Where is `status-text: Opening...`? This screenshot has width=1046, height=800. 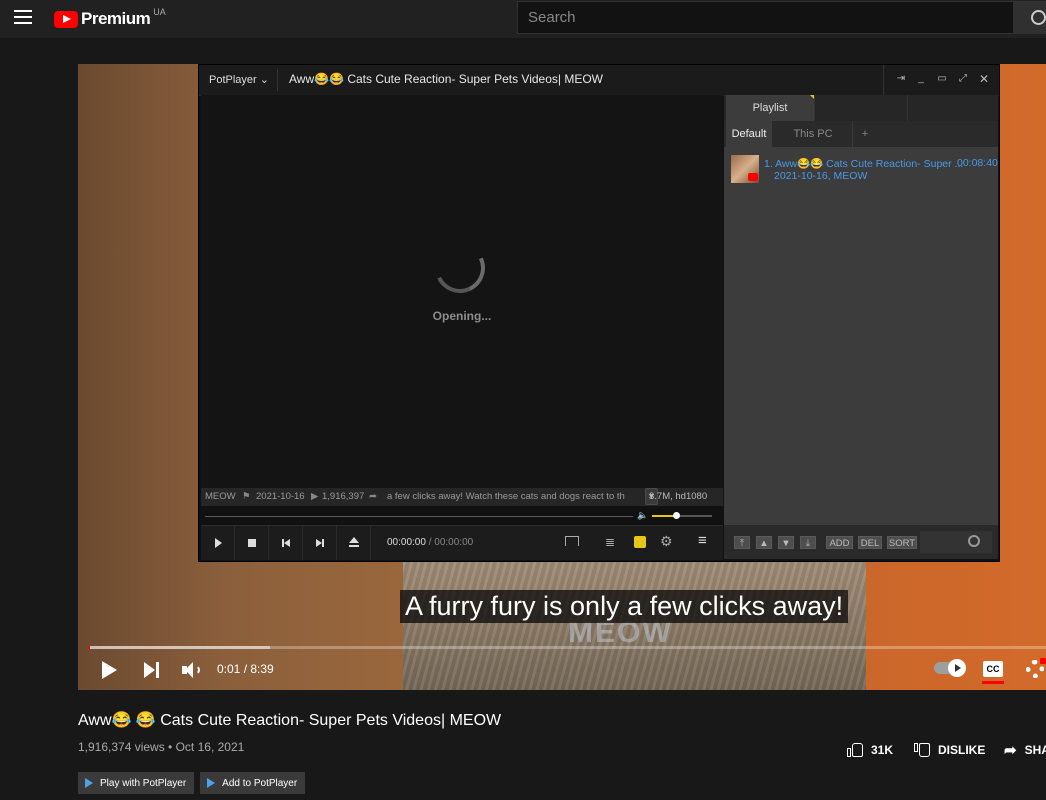 status-text: Opening... is located at coordinates (462, 316).